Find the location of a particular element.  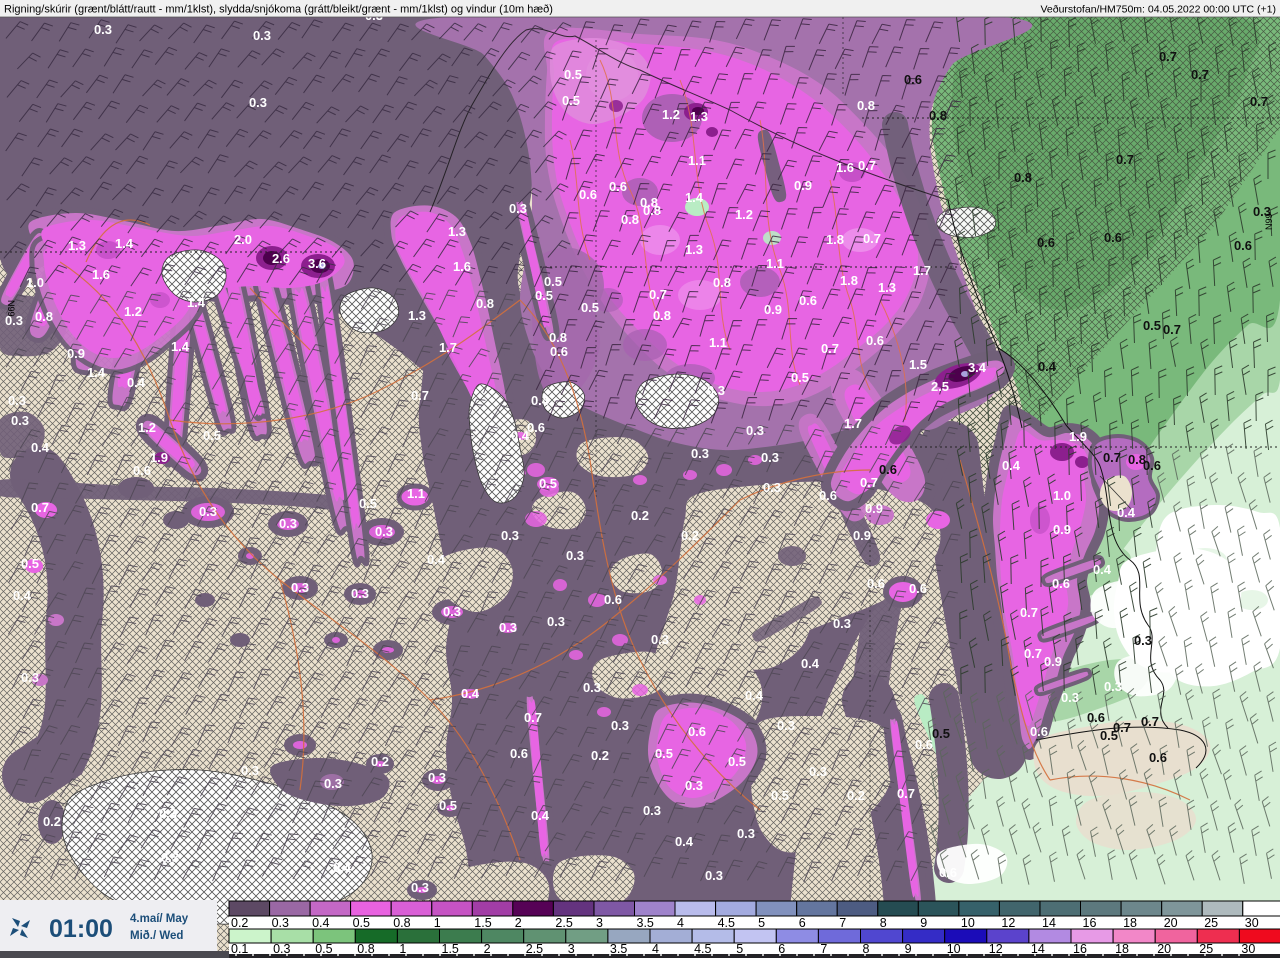

svg-text: 9 is located at coordinates (908, 949).